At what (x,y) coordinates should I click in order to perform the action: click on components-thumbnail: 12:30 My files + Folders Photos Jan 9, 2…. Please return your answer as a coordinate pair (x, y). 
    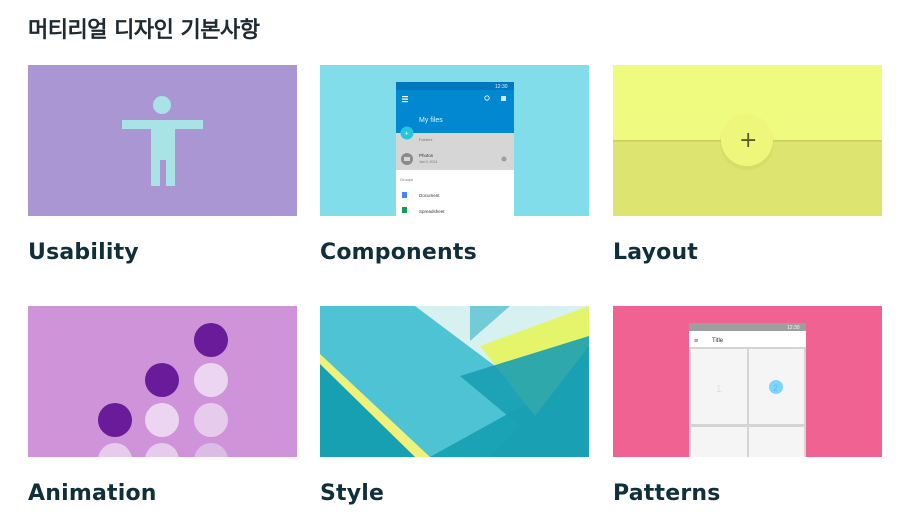
    Looking at the image, I should click on (454, 140).